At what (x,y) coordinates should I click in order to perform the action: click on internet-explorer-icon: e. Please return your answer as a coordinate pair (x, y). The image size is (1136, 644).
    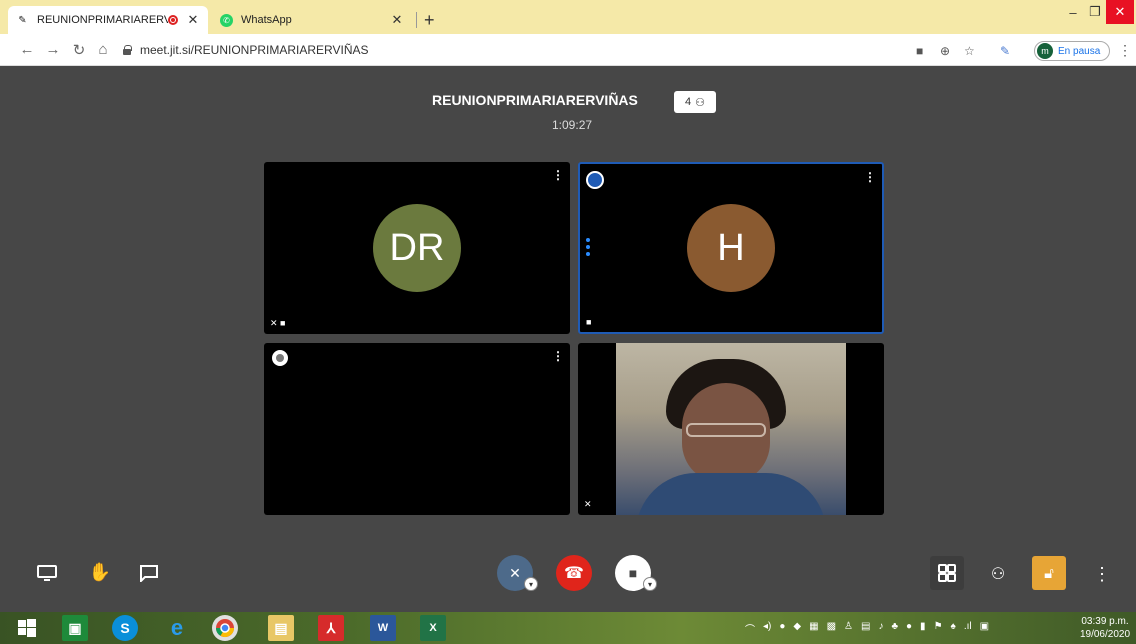
    Looking at the image, I should click on (177, 628).